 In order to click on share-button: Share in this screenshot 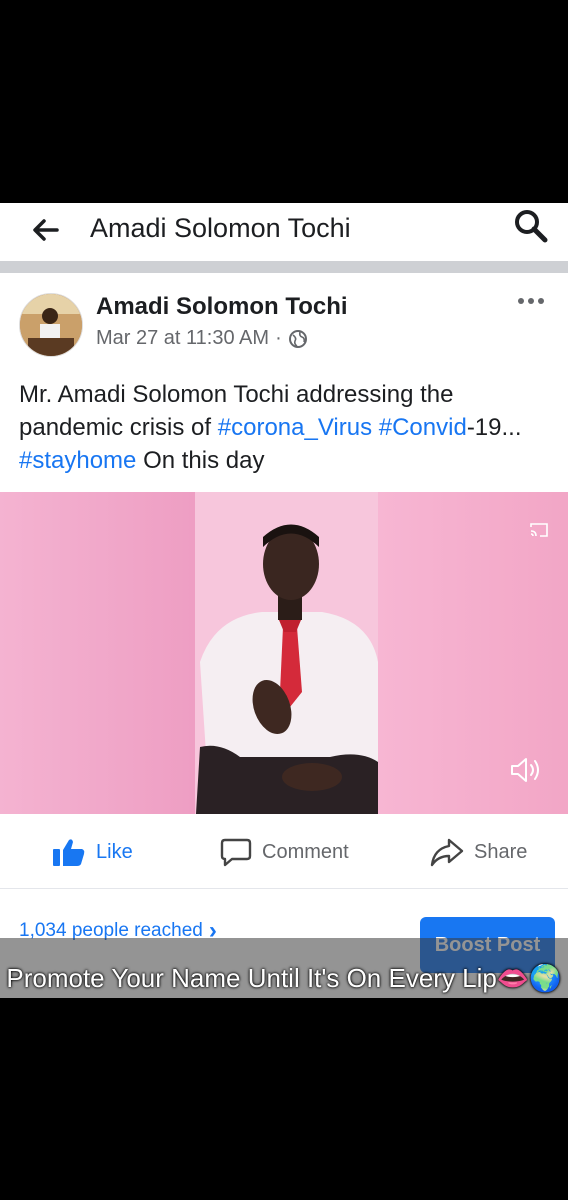, I will do `click(478, 852)`.